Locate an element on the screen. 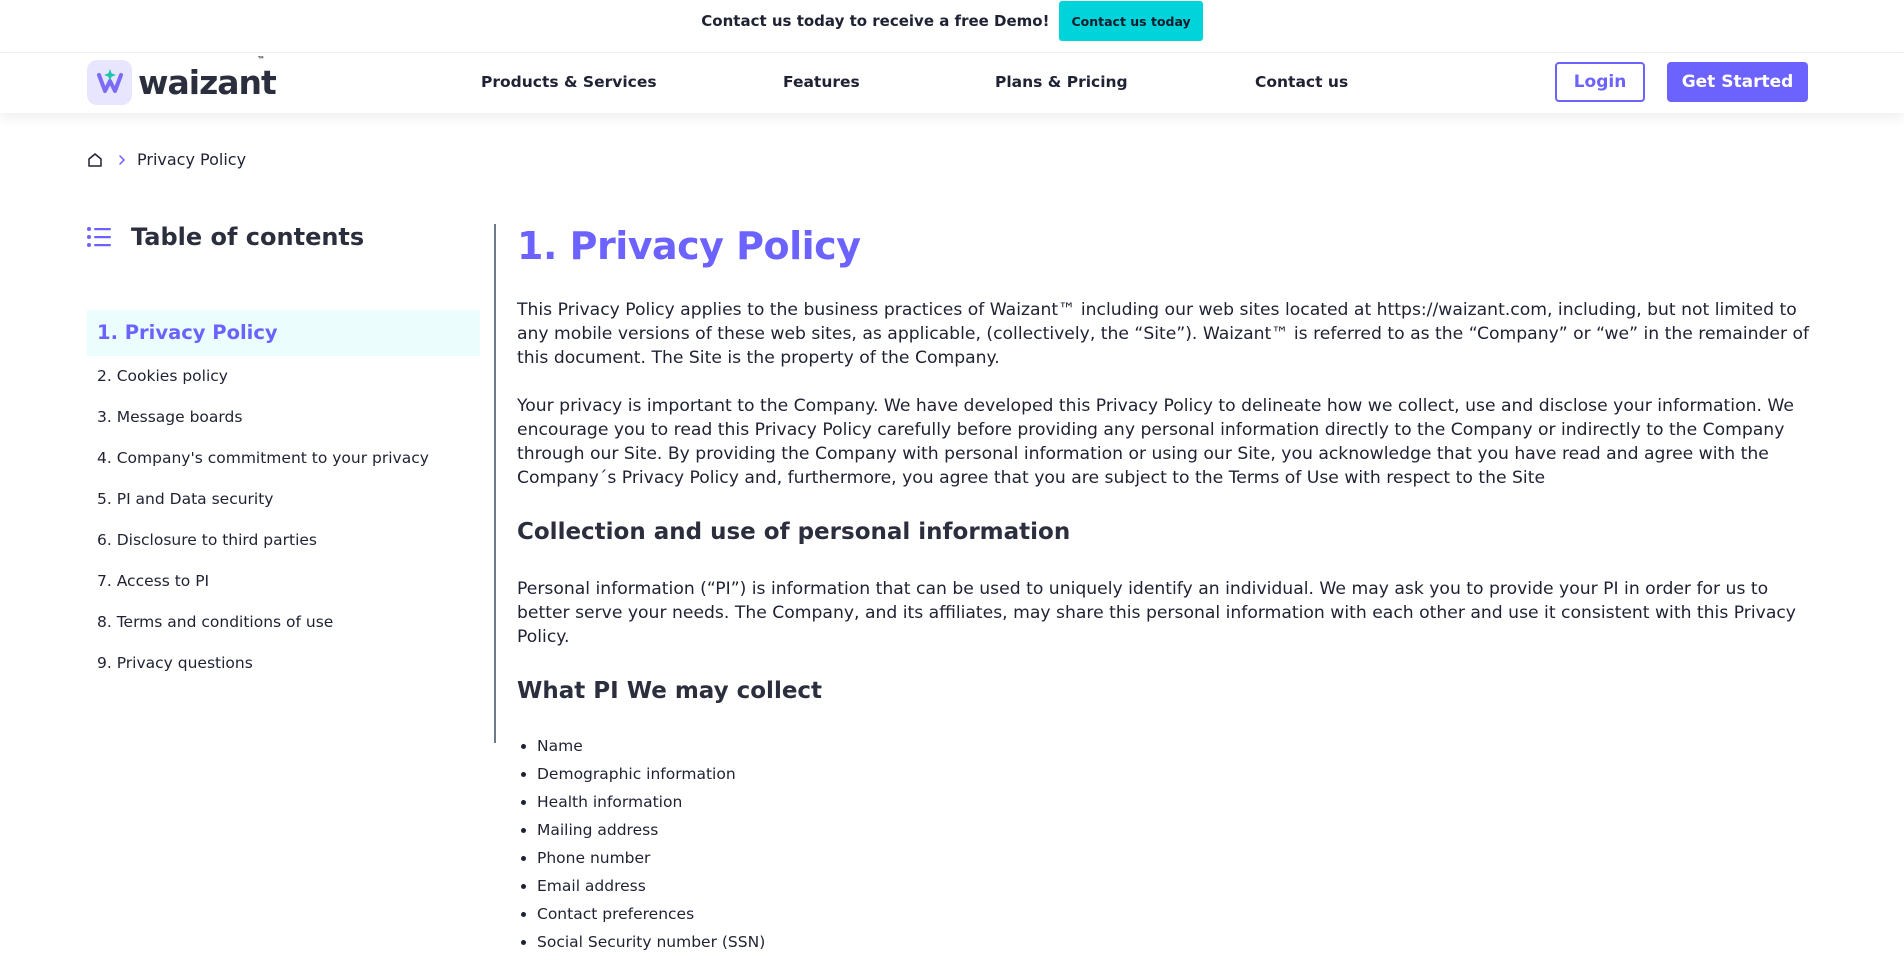  nav-products-services: Products & Services is located at coordinates (569, 82).